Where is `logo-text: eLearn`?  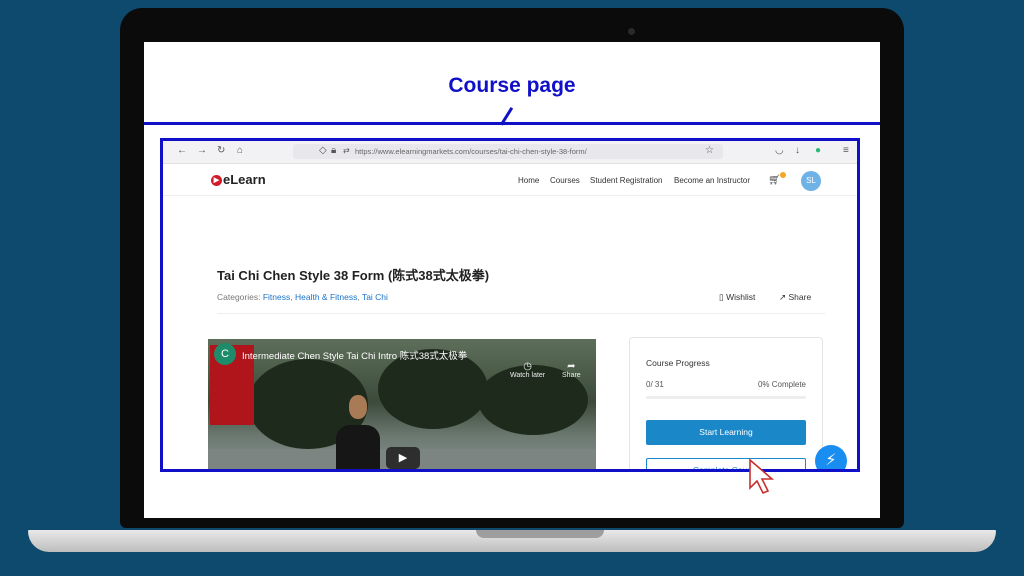 logo-text: eLearn is located at coordinates (244, 179).